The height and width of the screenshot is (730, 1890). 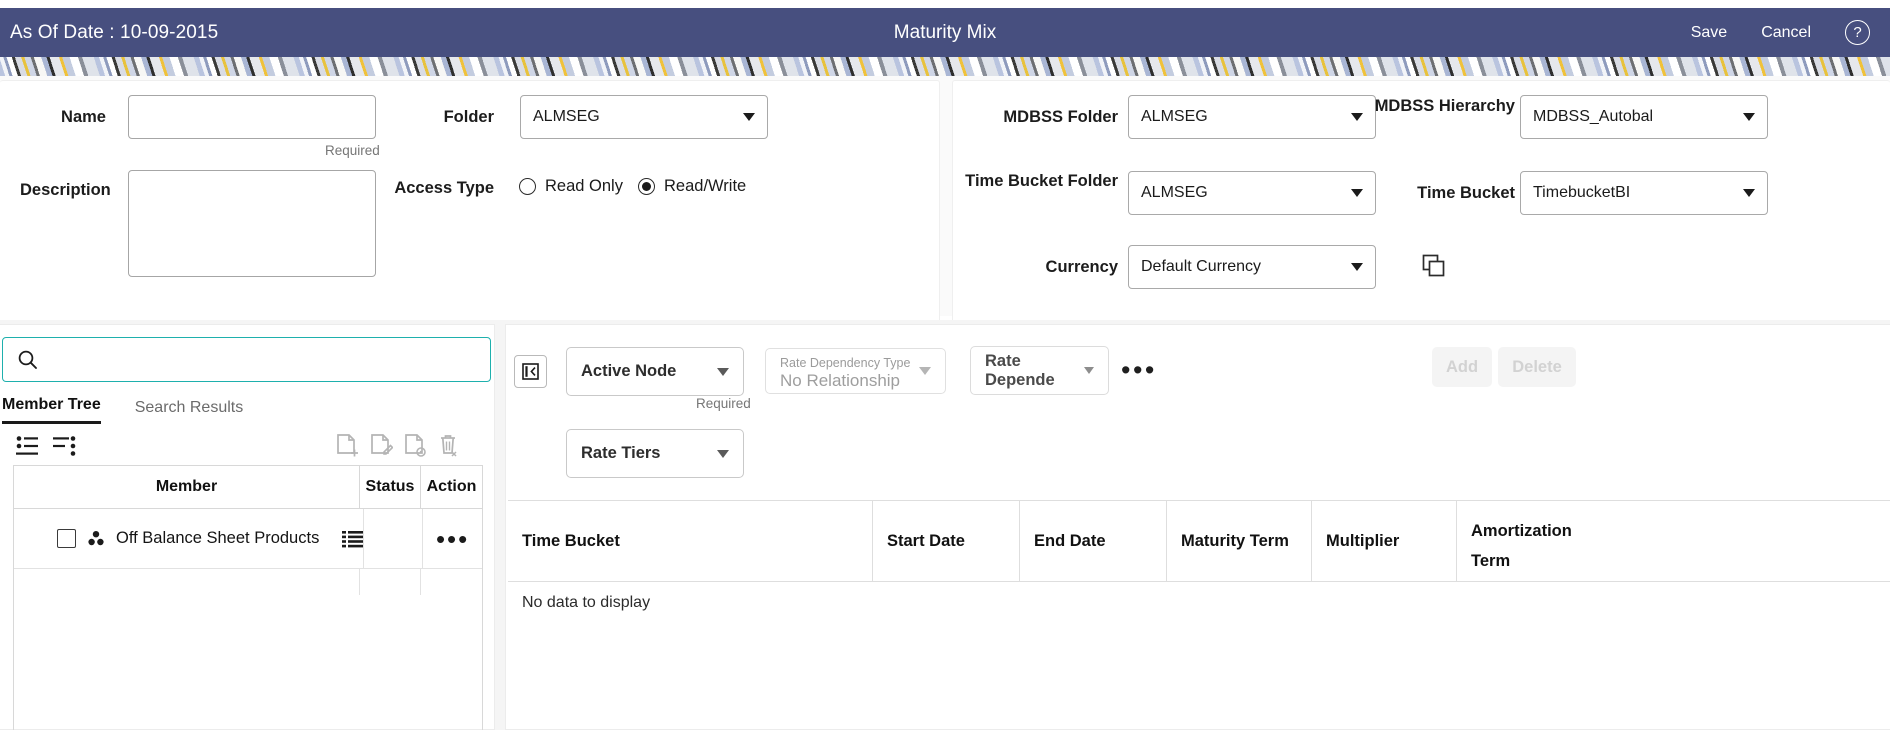 I want to click on grid-empty-message: No data to display, so click(x=586, y=602).